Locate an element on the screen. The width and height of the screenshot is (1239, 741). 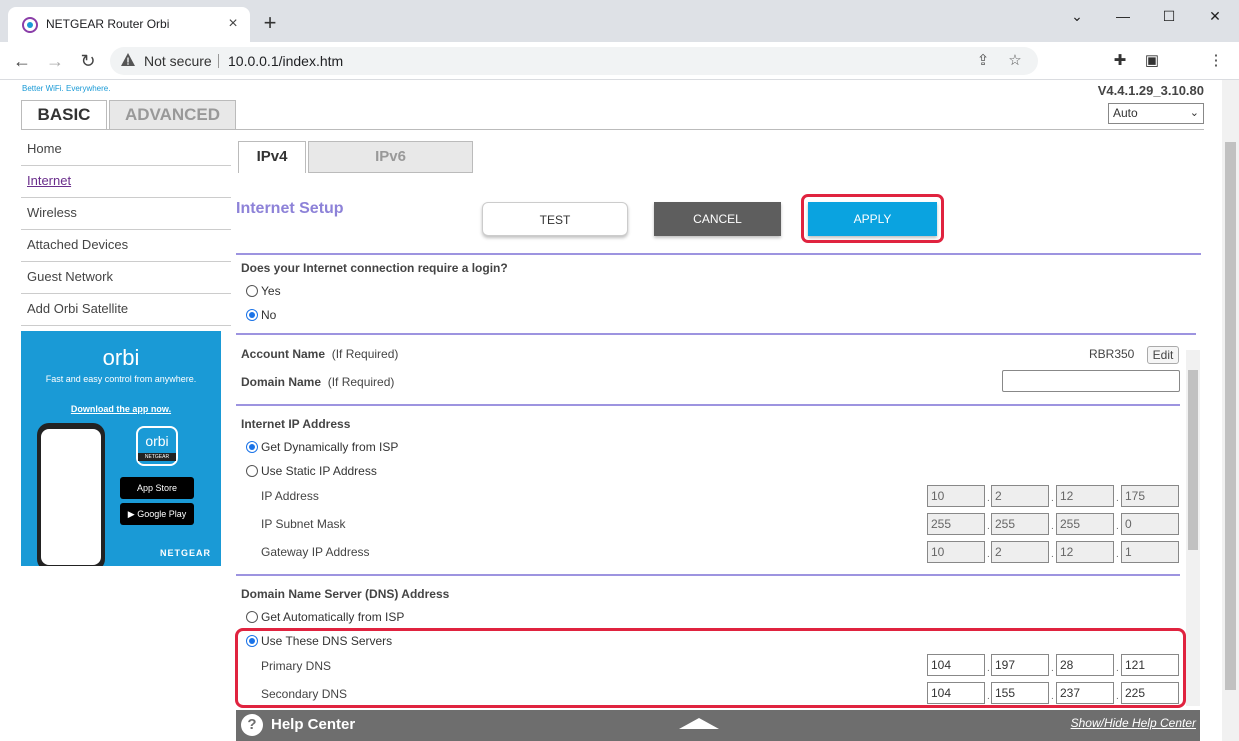
back-icon: ← is located at coordinates (22, 61).